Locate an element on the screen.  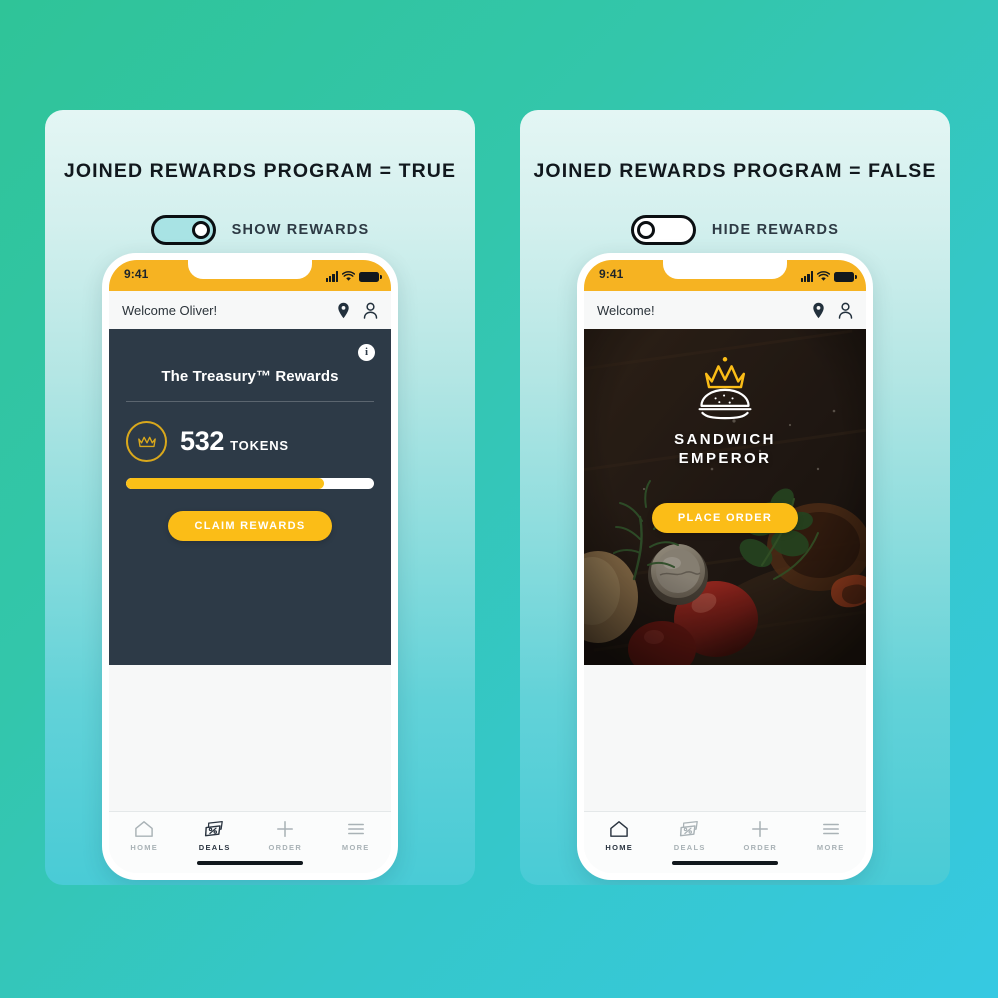
home-indicator-left is located at coordinates (250, 862).